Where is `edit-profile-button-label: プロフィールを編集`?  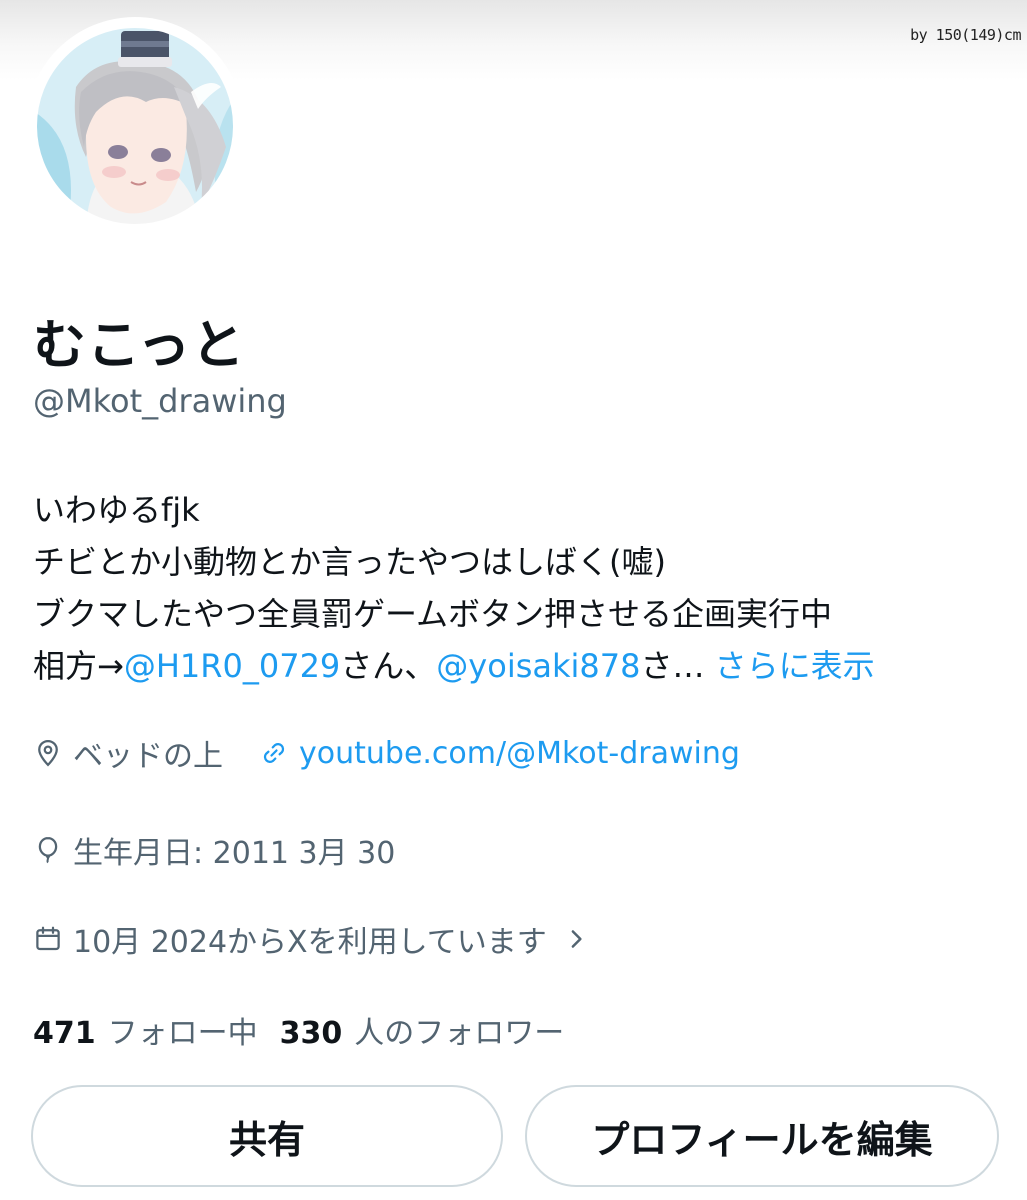 edit-profile-button-label: プロフィールを編集 is located at coordinates (762, 1139).